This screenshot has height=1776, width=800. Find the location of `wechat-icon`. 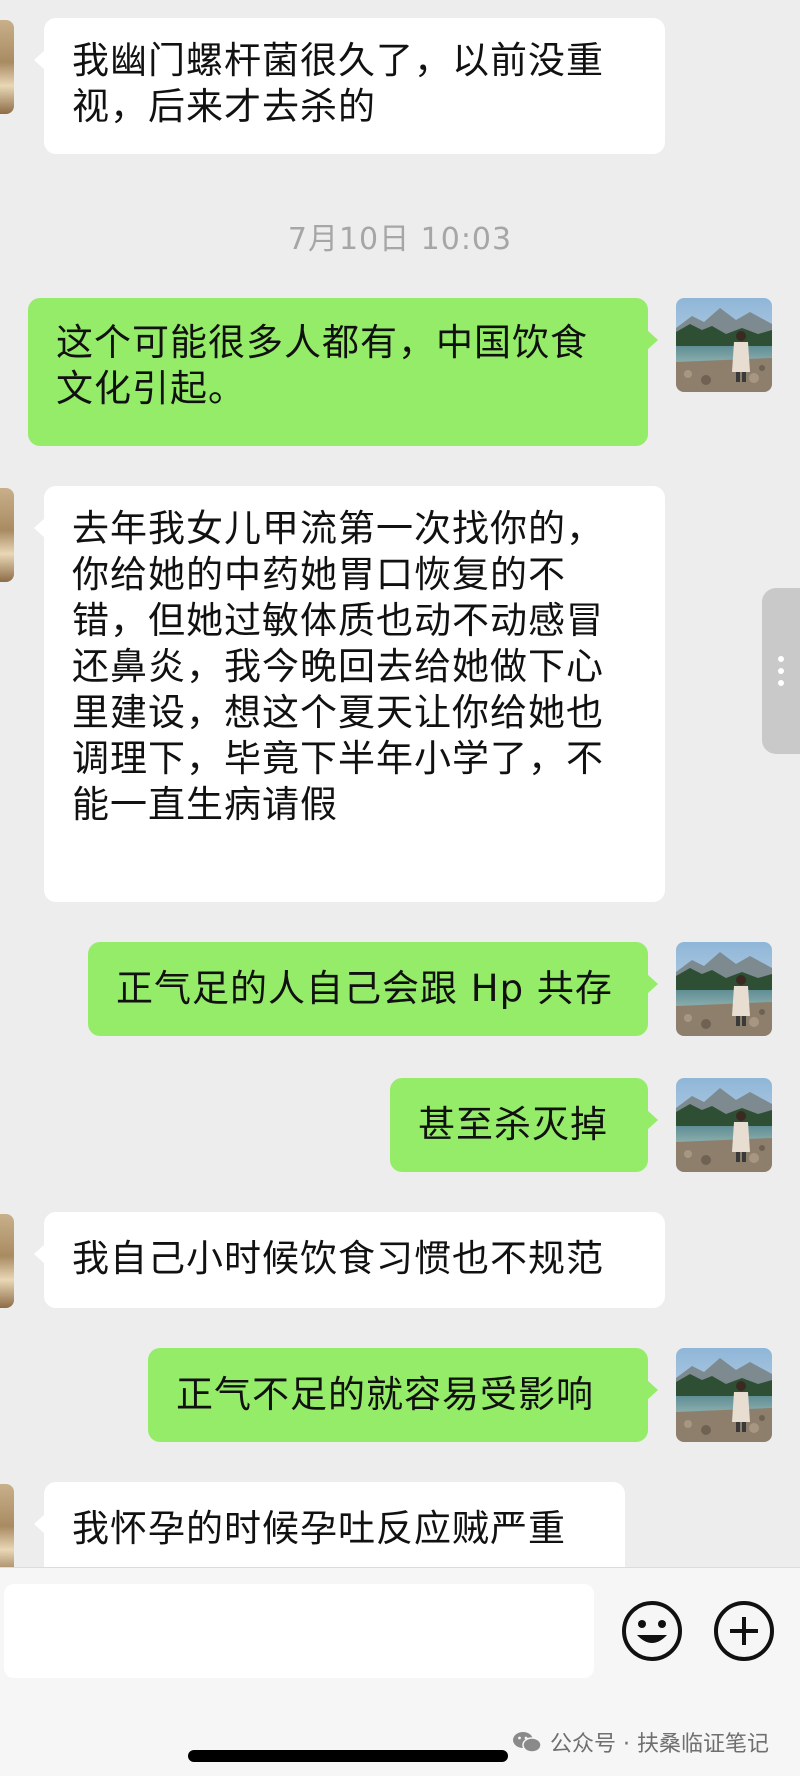

wechat-icon is located at coordinates (527, 1742).